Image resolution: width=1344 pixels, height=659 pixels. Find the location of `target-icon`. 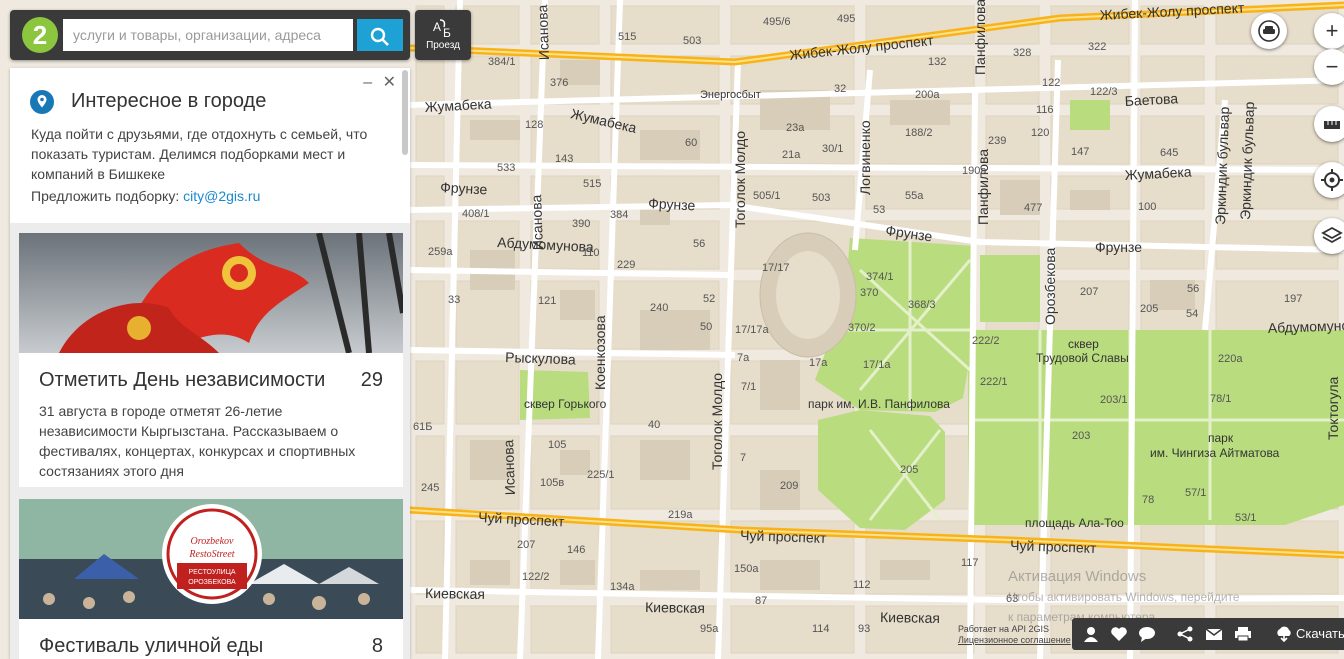

target-icon is located at coordinates (1332, 180).